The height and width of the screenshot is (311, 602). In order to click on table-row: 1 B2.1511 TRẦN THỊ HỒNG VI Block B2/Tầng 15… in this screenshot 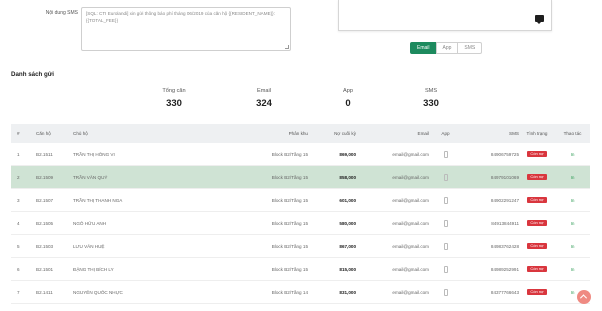, I will do `click(300, 154)`.